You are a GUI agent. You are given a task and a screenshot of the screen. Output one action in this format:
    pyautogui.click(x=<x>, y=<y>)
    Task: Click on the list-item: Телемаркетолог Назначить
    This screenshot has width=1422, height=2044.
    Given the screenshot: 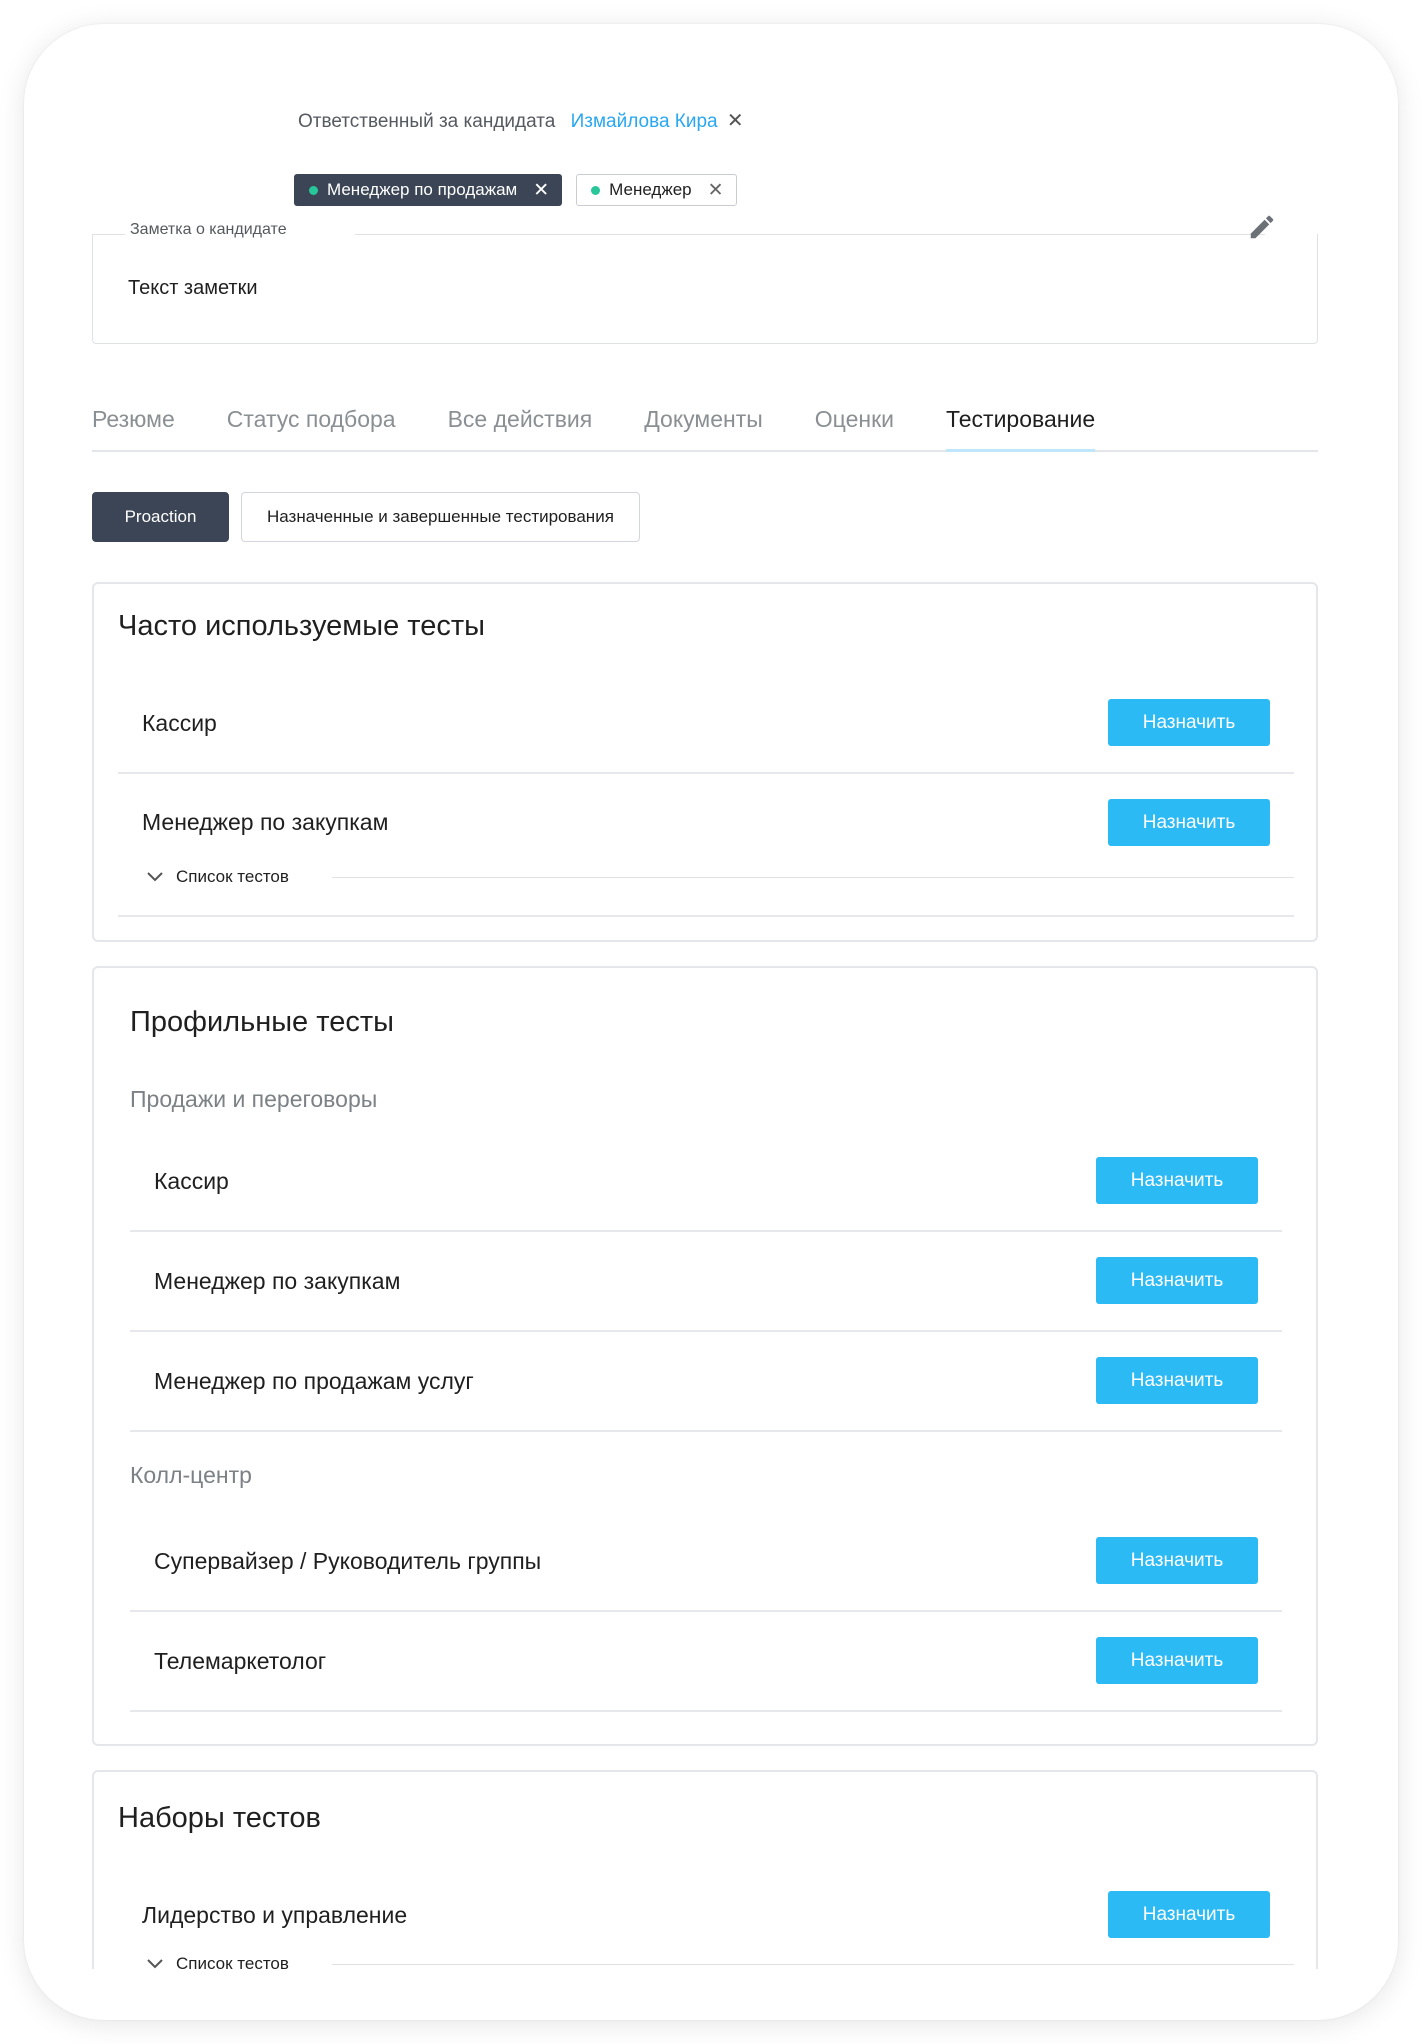 What is the action you would take?
    pyautogui.click(x=706, y=1662)
    